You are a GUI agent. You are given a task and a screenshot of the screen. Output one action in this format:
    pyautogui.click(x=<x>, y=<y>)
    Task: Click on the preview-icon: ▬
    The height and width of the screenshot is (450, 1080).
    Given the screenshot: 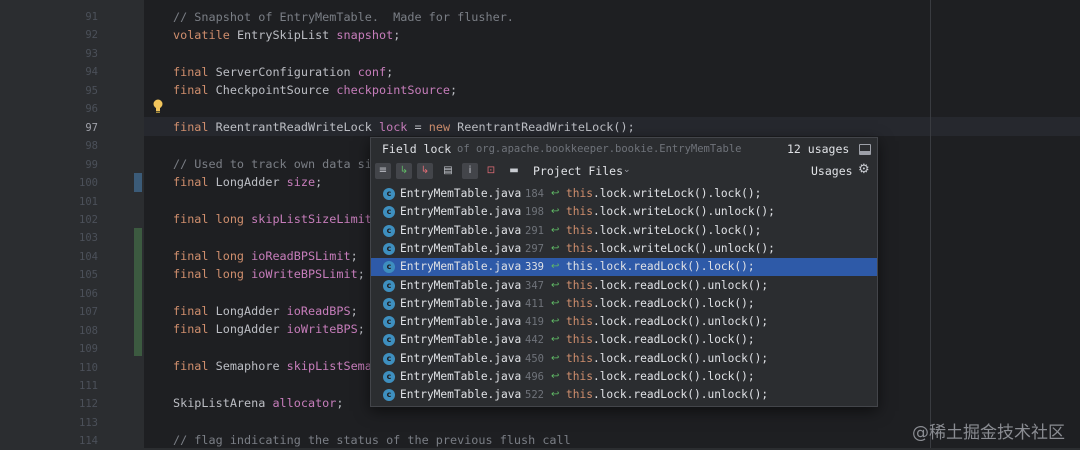 What is the action you would take?
    pyautogui.click(x=514, y=171)
    